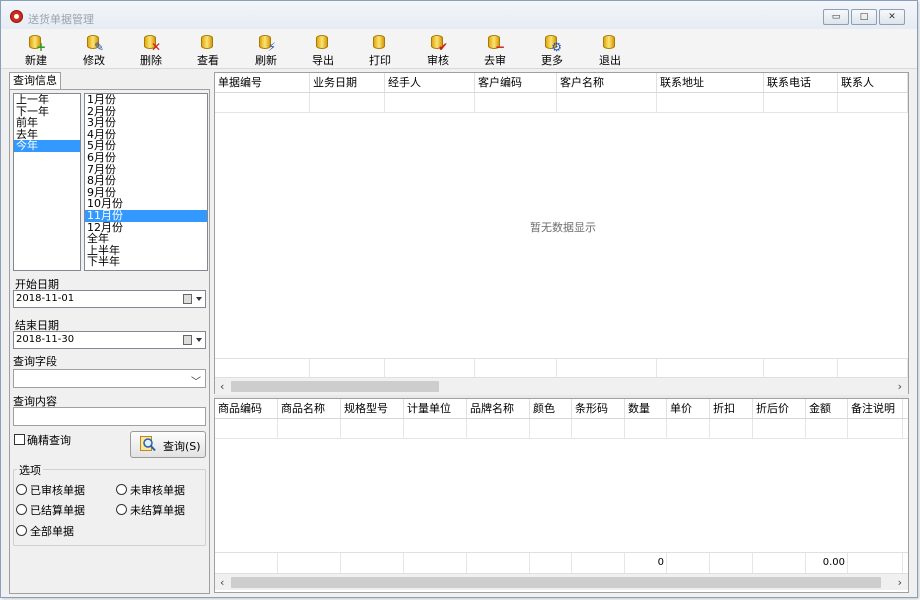 The width and height of the screenshot is (920, 600). What do you see at coordinates (109, 416) in the screenshot?
I see `query-content-input` at bounding box center [109, 416].